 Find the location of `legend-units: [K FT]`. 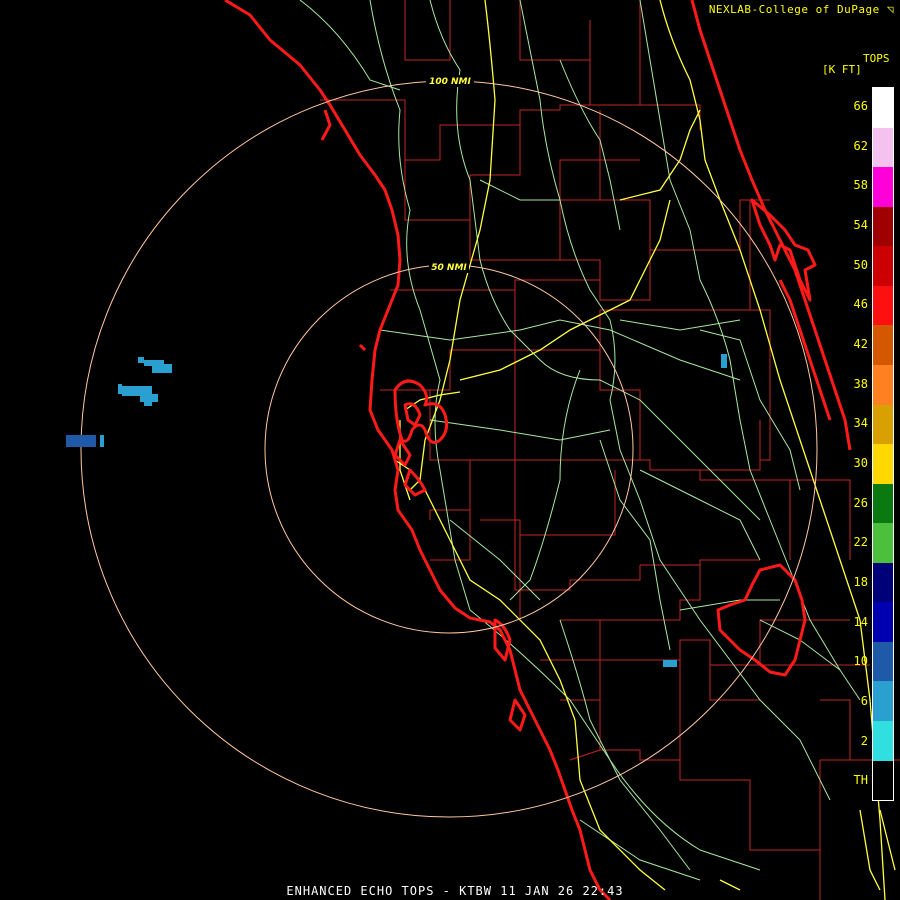

legend-units: [K FT] is located at coordinates (842, 69).